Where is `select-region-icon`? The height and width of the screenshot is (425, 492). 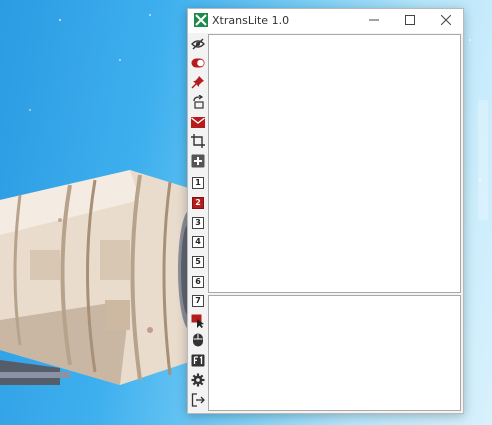 select-region-icon is located at coordinates (197, 321).